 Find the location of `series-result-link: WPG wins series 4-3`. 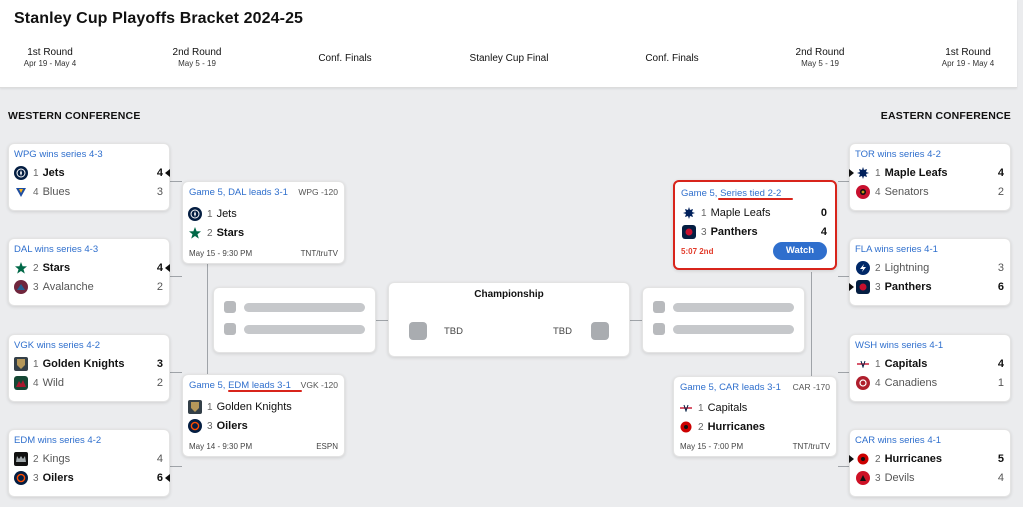

series-result-link: WPG wins series 4-3 is located at coordinates (58, 154).